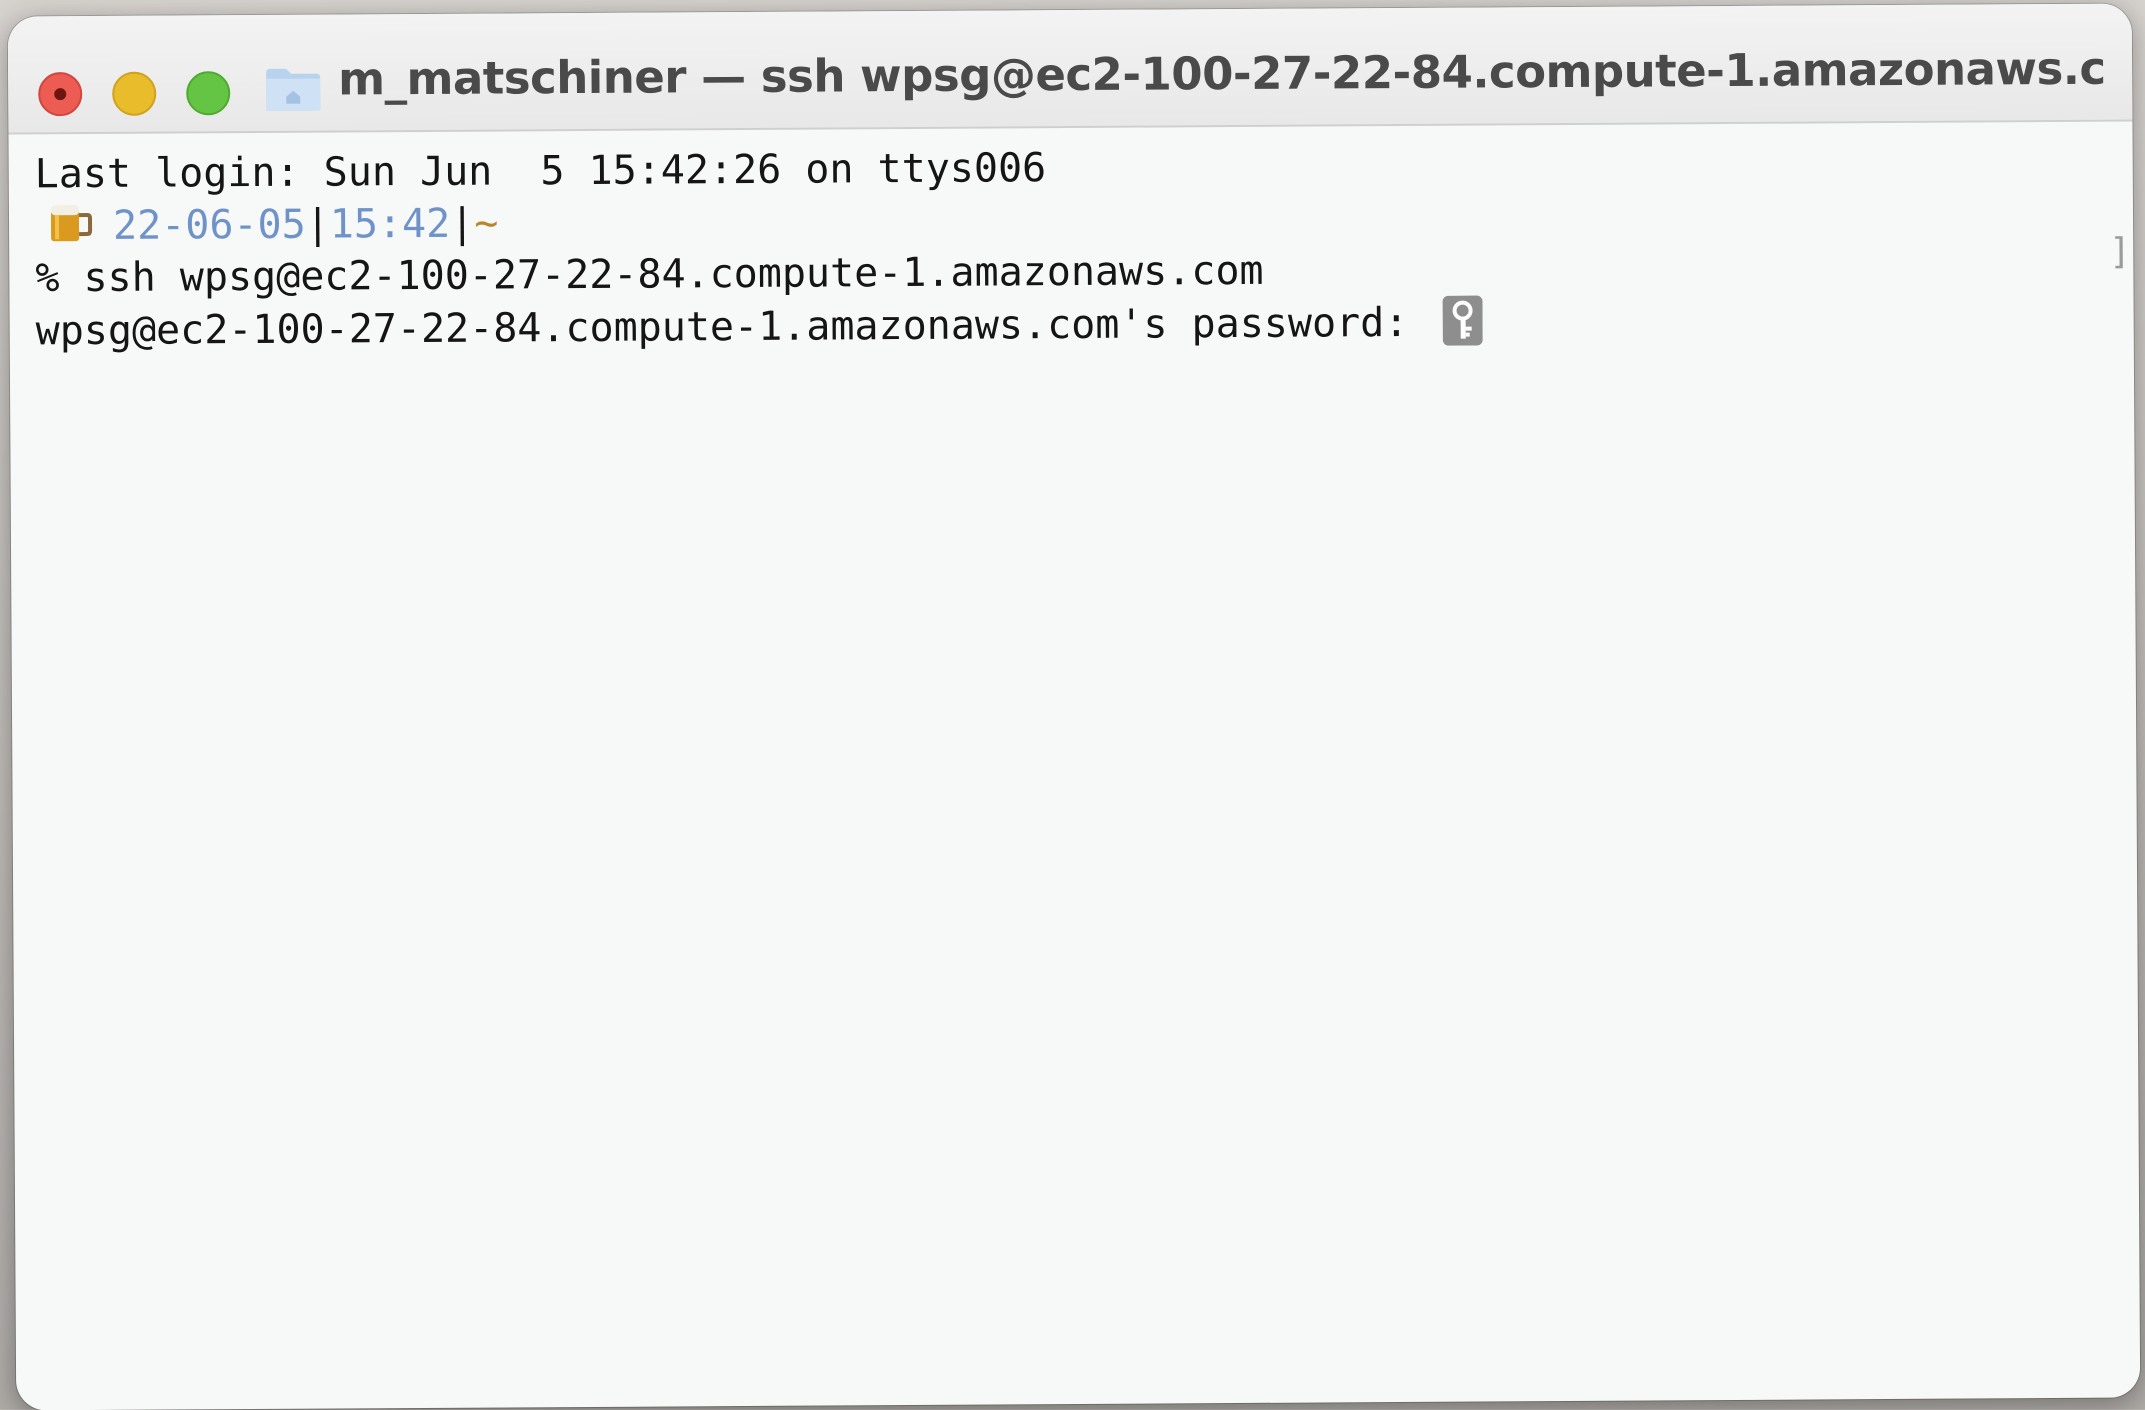 Image resolution: width=2145 pixels, height=1410 pixels. Describe the element at coordinates (293, 89) in the screenshot. I see `home-folder-icon` at that location.